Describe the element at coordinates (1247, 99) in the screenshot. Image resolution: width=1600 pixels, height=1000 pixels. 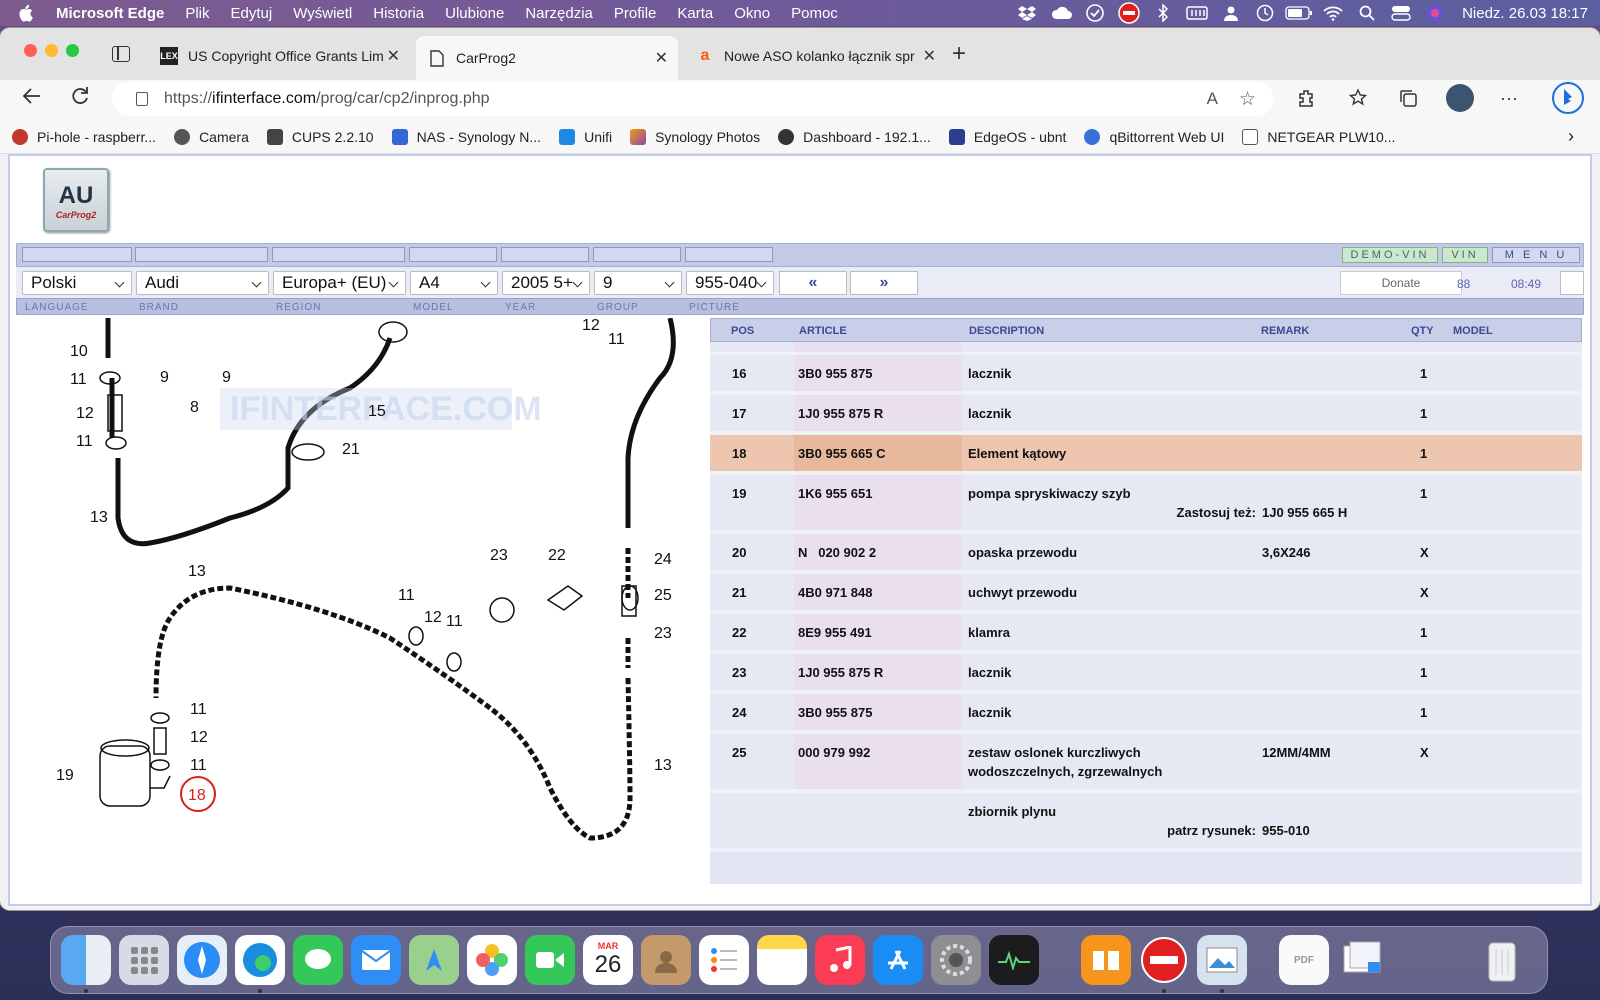
I see `add-favorite-icon: ☆` at that location.